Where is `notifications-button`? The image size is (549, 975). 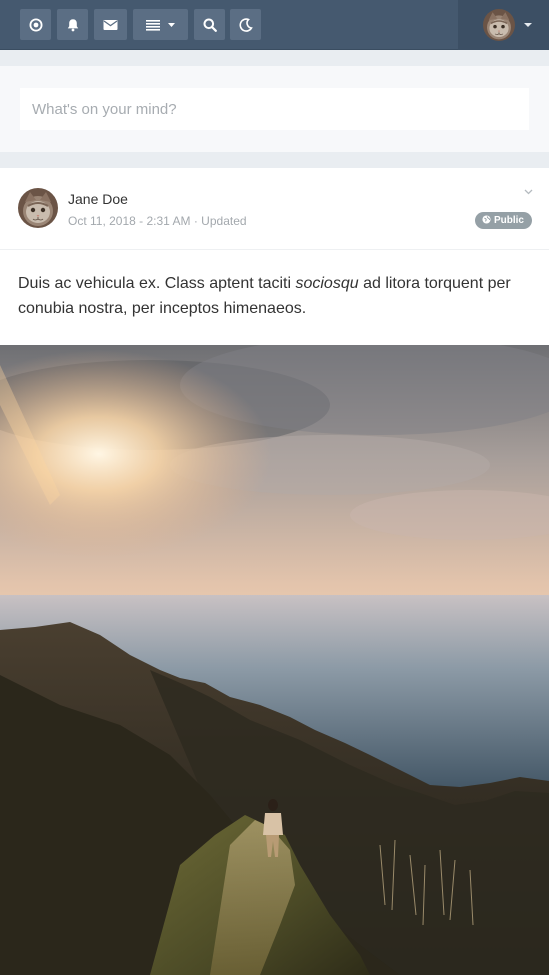
notifications-button is located at coordinates (72, 24).